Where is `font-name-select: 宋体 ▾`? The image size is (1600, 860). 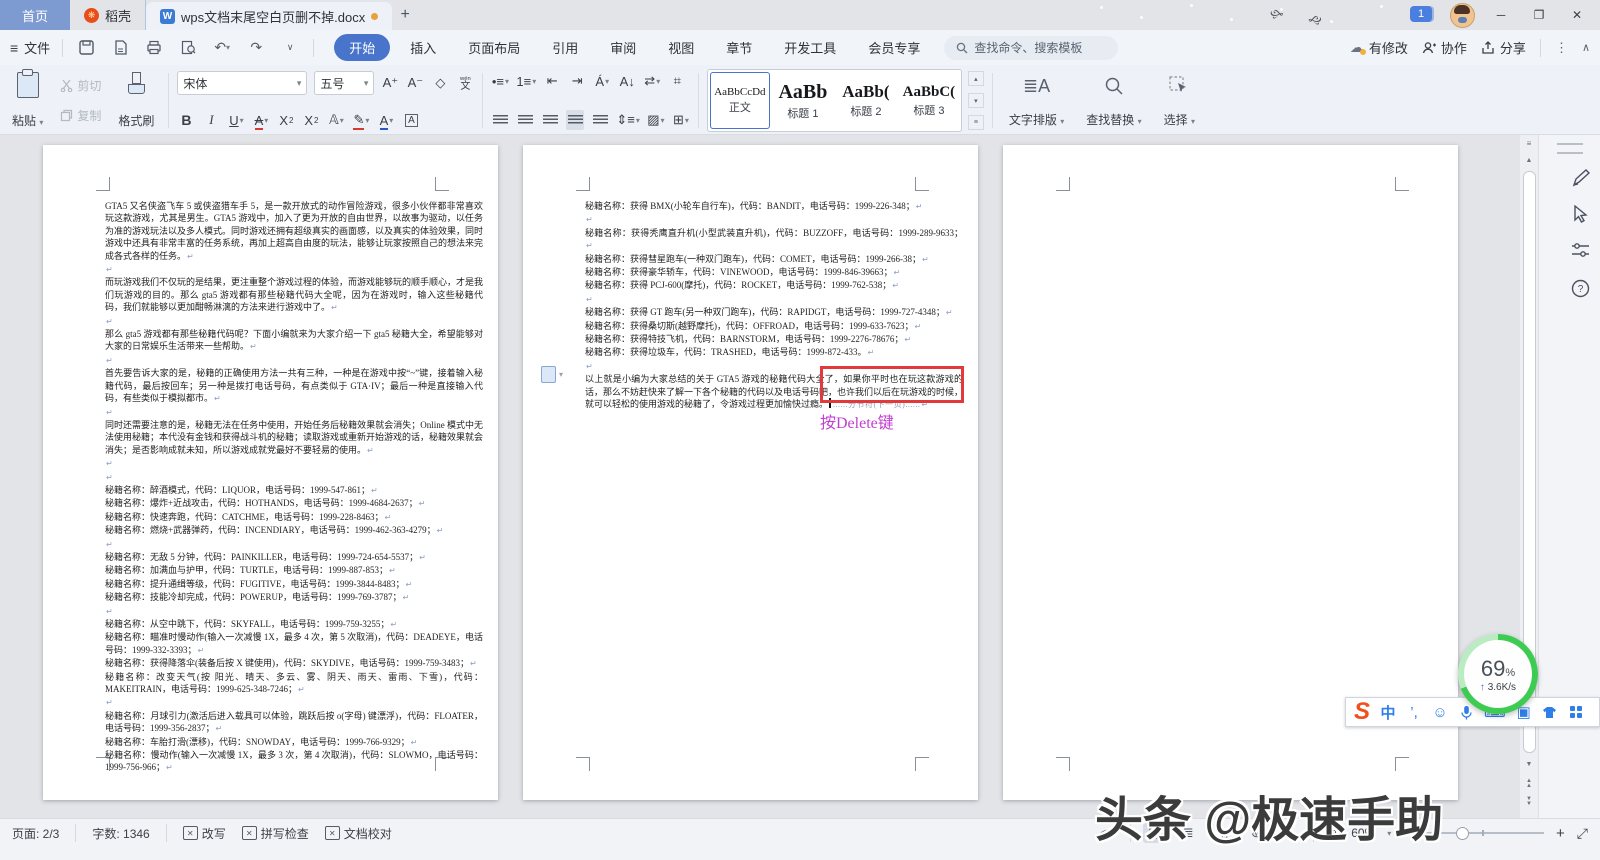 font-name-select: 宋体 ▾ is located at coordinates (242, 83).